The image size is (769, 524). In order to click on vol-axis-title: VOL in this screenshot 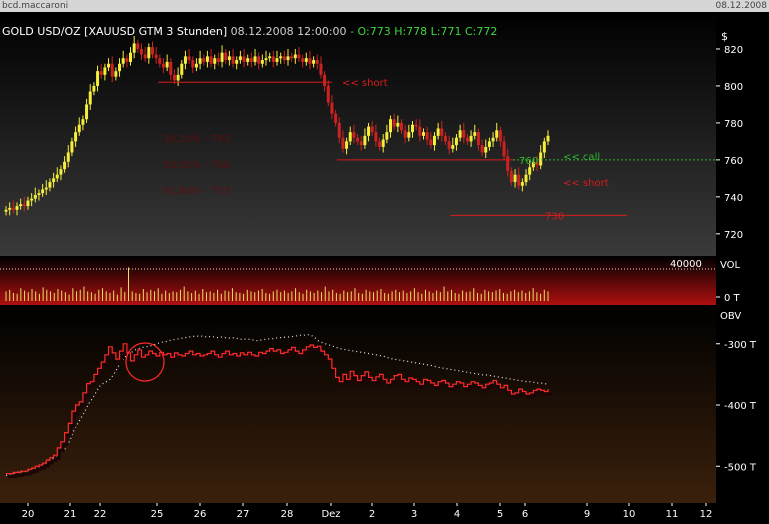, I will do `click(730, 265)`.